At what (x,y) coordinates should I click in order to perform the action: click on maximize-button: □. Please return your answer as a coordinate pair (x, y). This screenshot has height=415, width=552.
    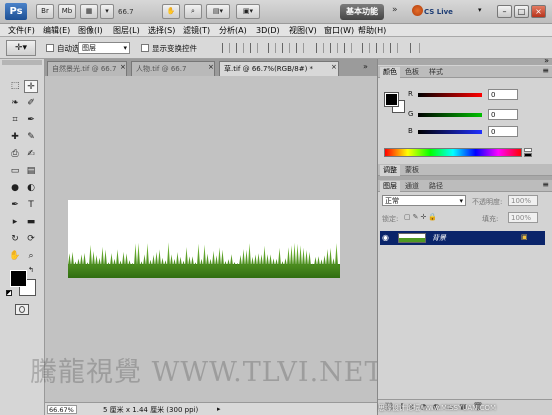
    Looking at the image, I should click on (521, 11).